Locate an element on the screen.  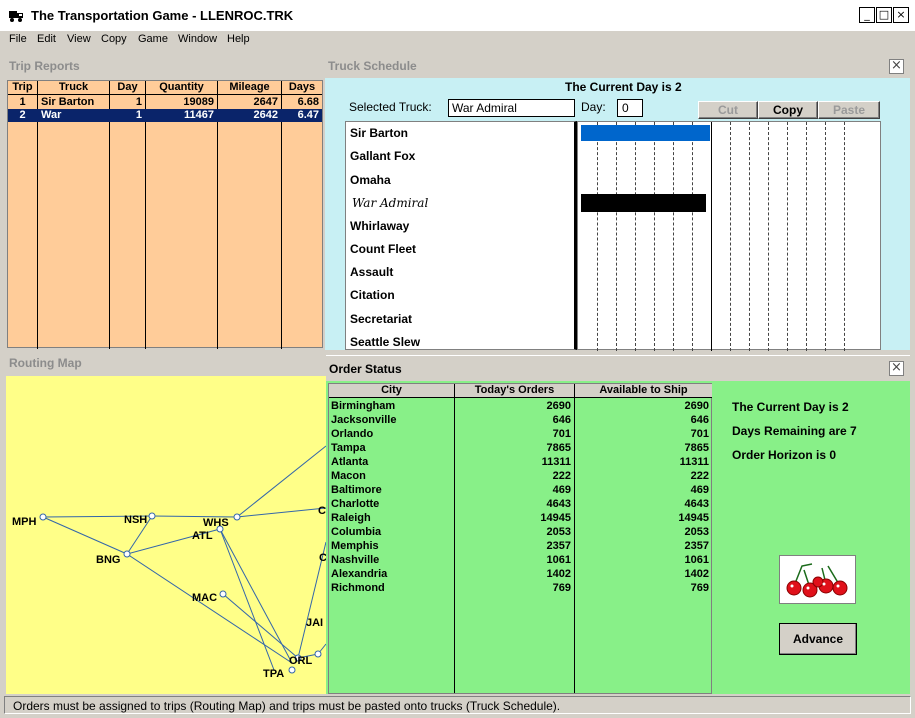
order-status-title: Order Status is located at coordinates (365, 369).